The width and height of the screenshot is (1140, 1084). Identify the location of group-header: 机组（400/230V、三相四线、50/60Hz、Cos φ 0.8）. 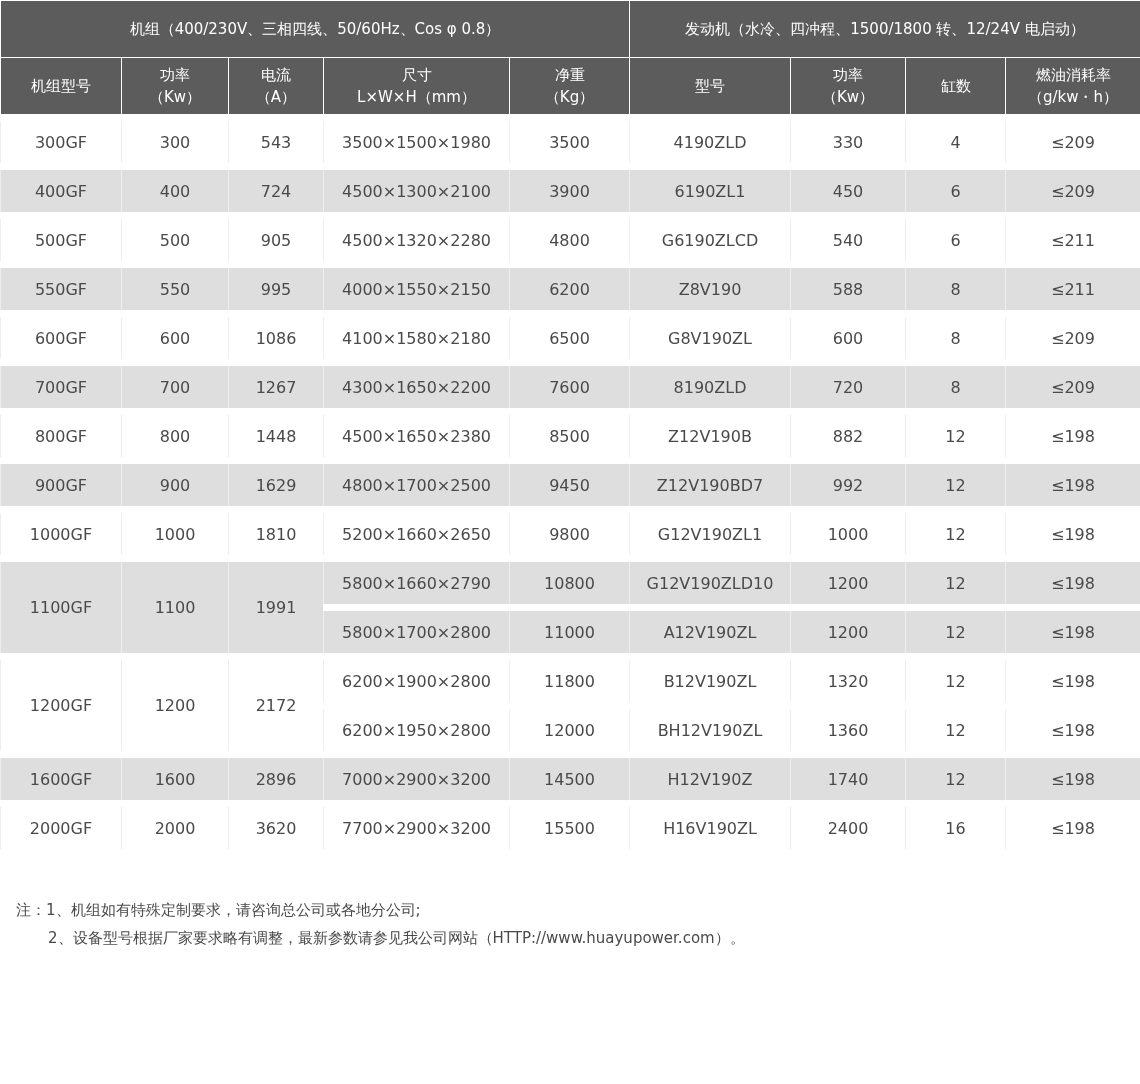
(315, 29).